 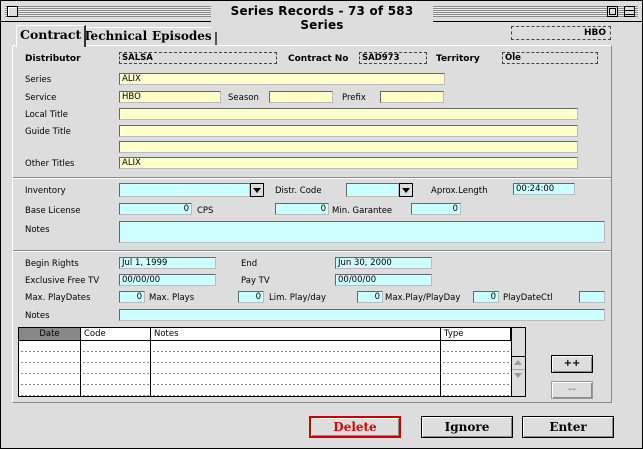 I want to click on season-label: Season, so click(x=243, y=98).